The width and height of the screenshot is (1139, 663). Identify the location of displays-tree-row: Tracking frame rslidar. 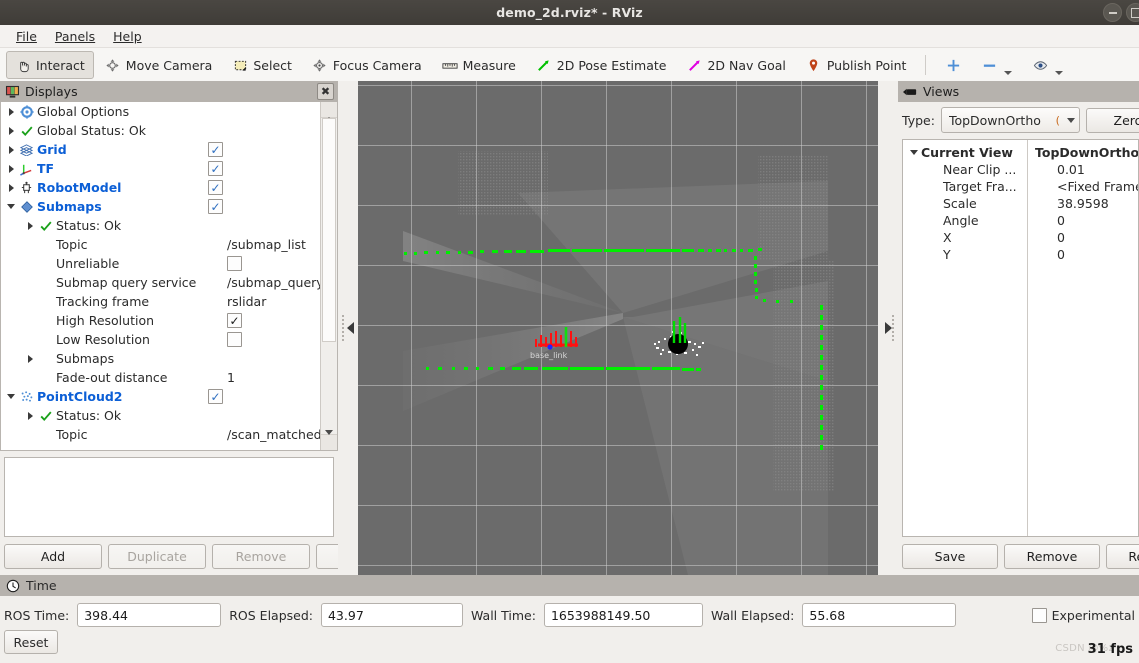
(161, 301).